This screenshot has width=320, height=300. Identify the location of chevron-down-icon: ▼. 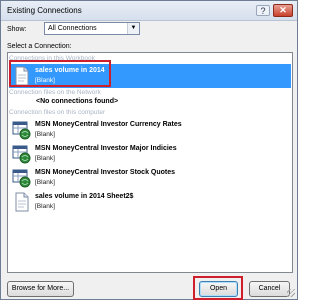
(133, 28).